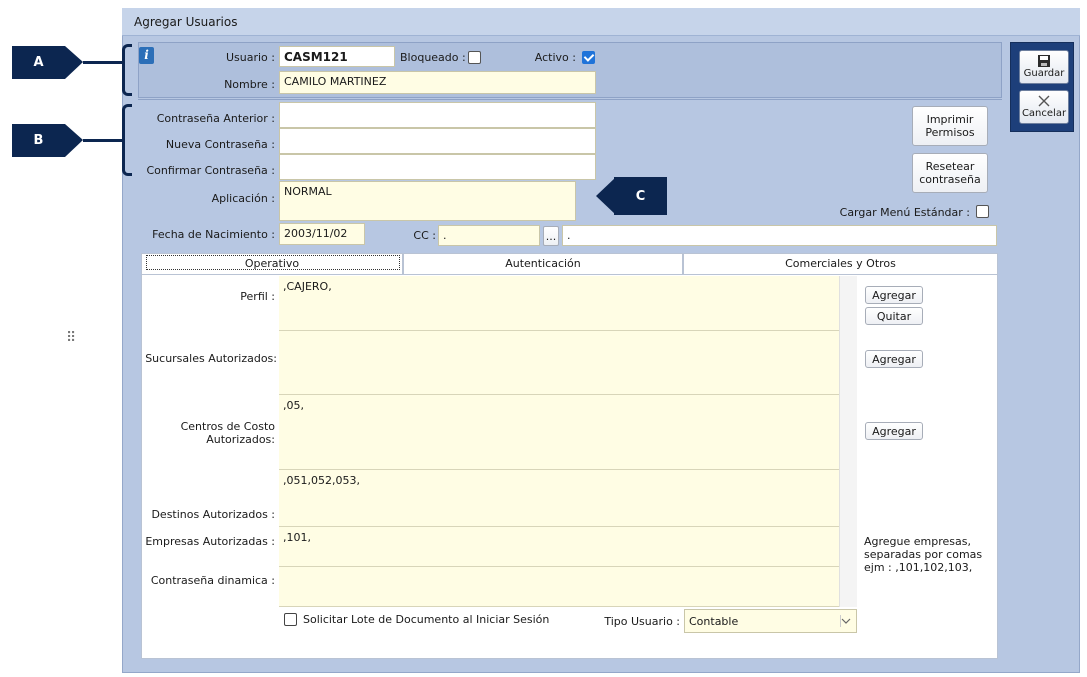 This screenshot has width=1087, height=677. Describe the element at coordinates (606, 196) in the screenshot. I see `callout-c-arrow` at that location.